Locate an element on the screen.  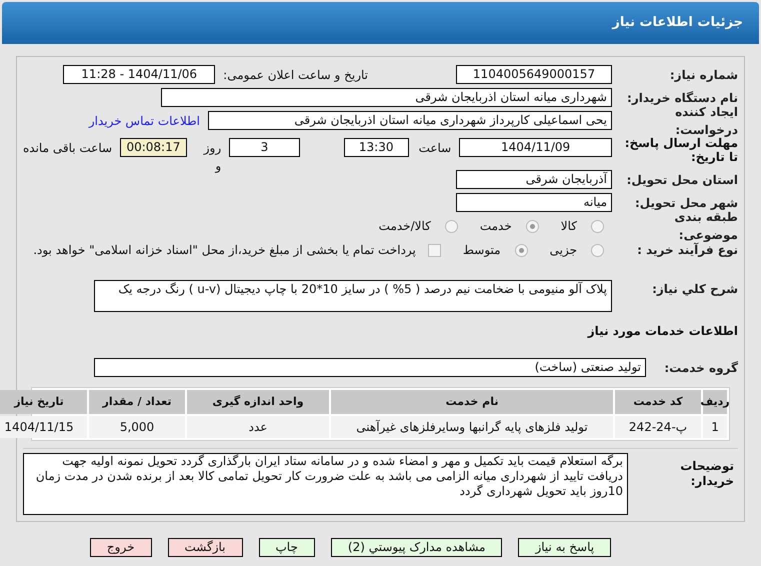
radio-label: جزیی is located at coordinates (563, 250).